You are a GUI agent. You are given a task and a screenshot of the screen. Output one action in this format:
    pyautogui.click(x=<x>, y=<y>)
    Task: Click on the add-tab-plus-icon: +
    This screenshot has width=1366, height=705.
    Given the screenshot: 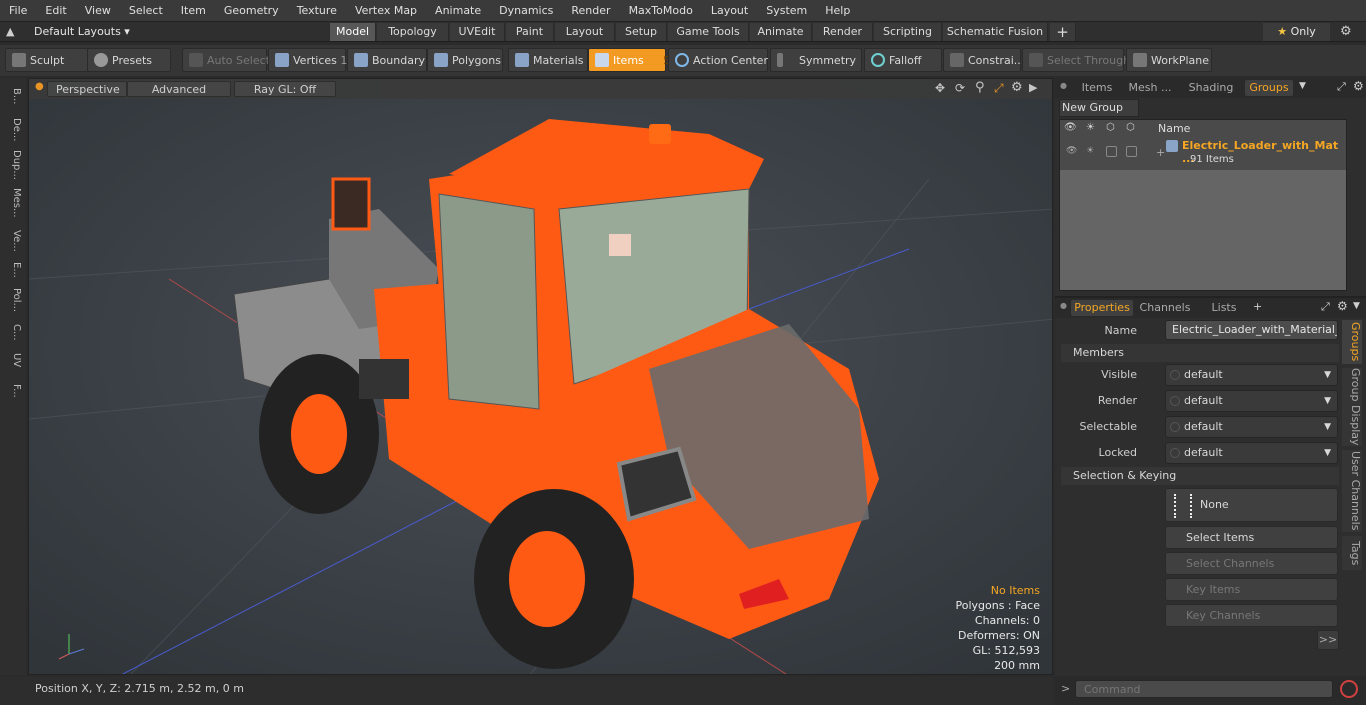 What is the action you would take?
    pyautogui.click(x=1257, y=306)
    